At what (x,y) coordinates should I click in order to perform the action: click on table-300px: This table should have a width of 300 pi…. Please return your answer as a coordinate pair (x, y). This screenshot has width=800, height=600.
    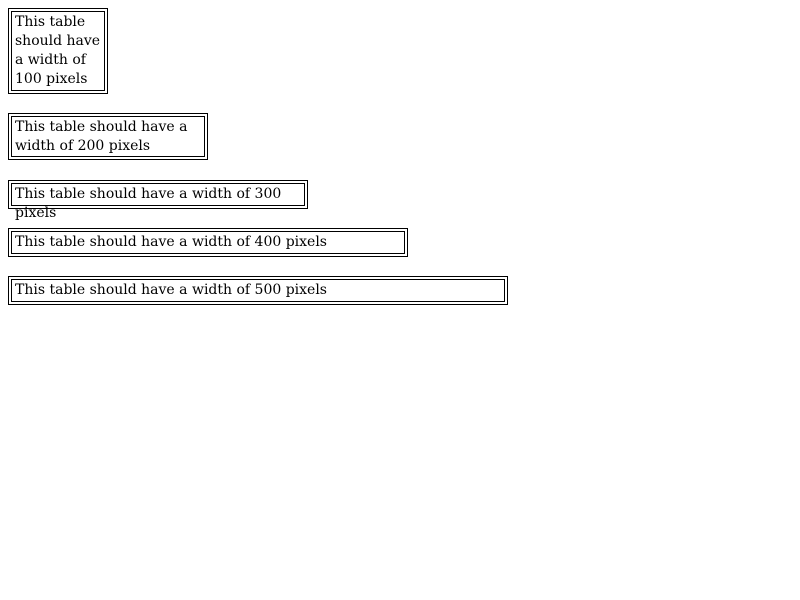
    Looking at the image, I should click on (158, 200).